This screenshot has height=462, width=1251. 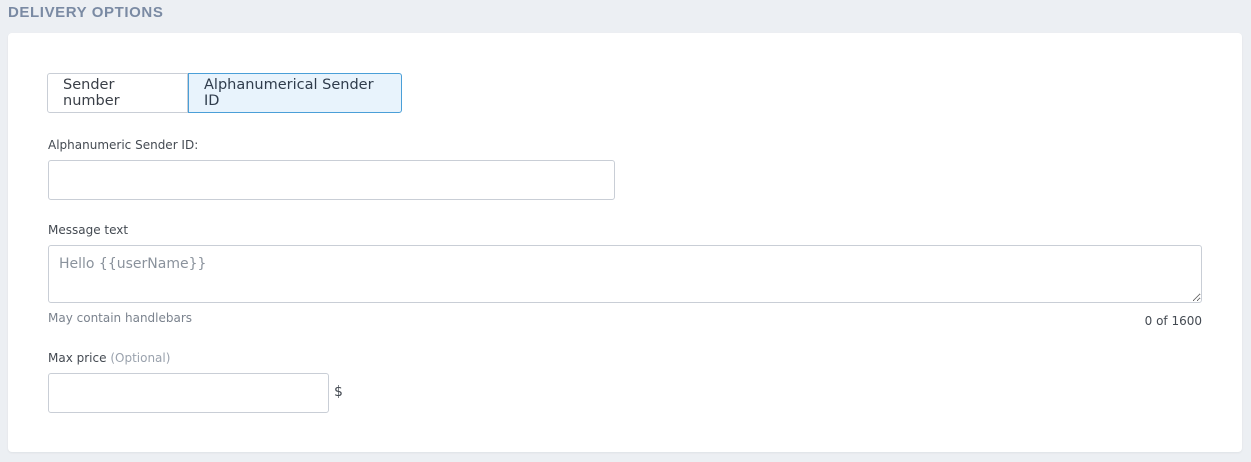 What do you see at coordinates (140, 358) in the screenshot?
I see `max-price-optional-tag: (Optional)` at bounding box center [140, 358].